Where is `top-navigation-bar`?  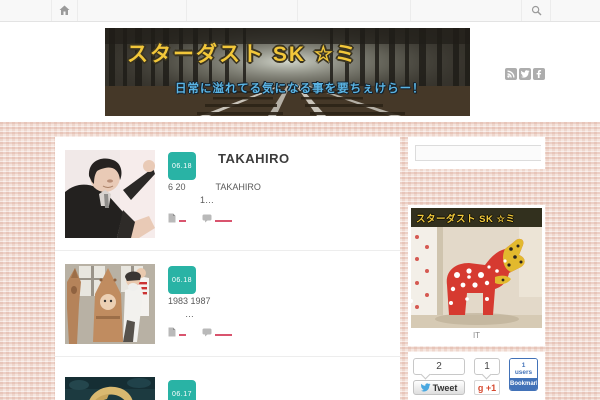
top-navigation-bar is located at coordinates (300, 11).